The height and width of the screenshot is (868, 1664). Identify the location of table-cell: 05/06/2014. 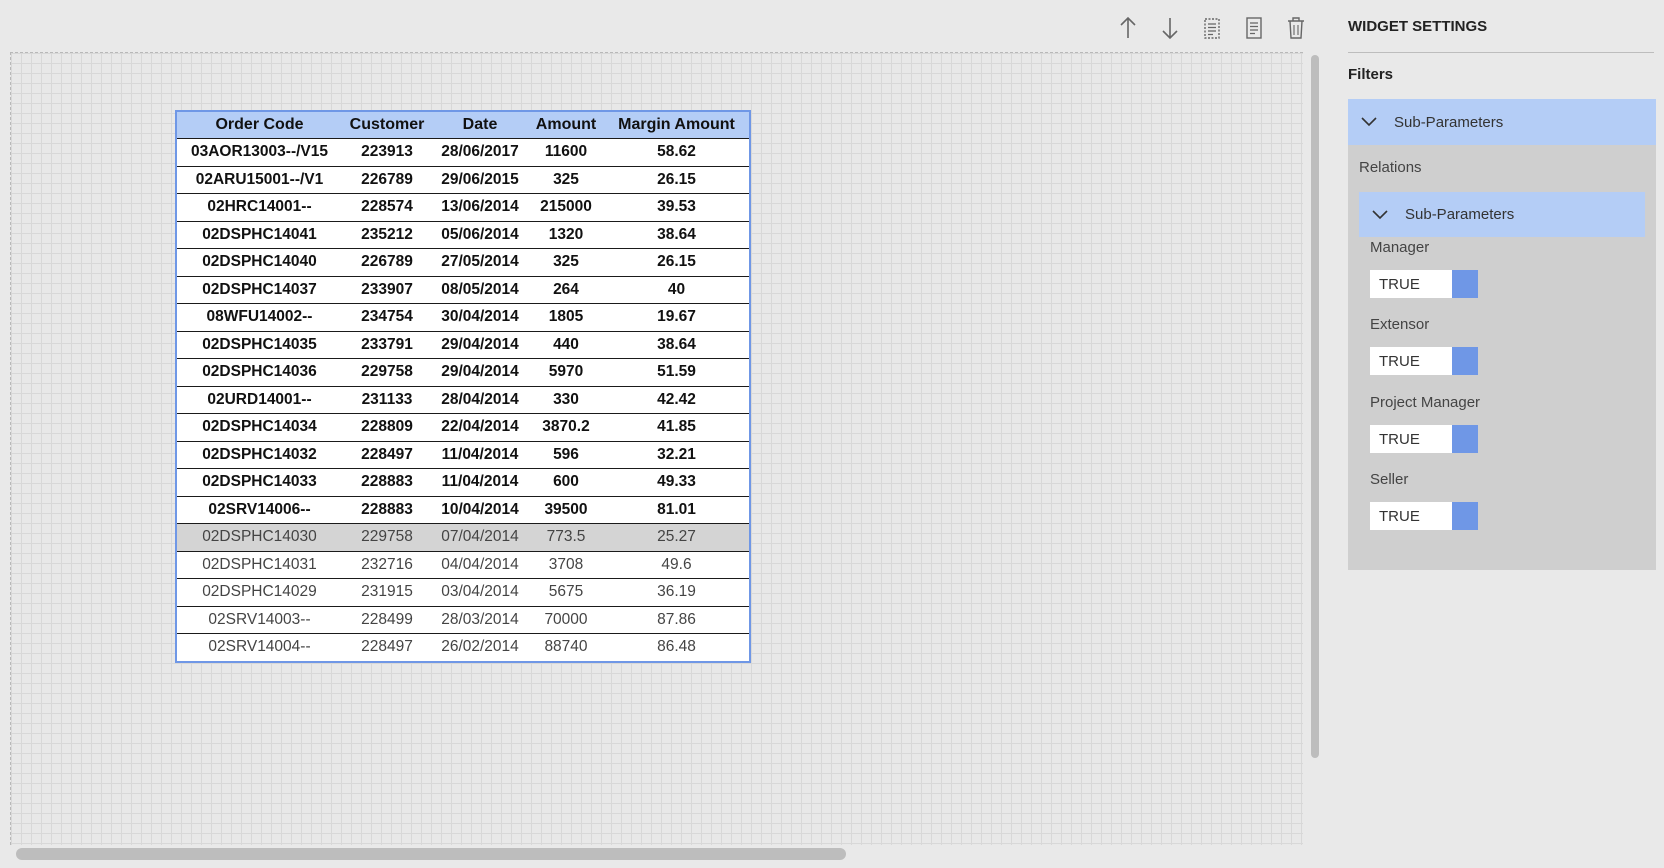
(480, 235).